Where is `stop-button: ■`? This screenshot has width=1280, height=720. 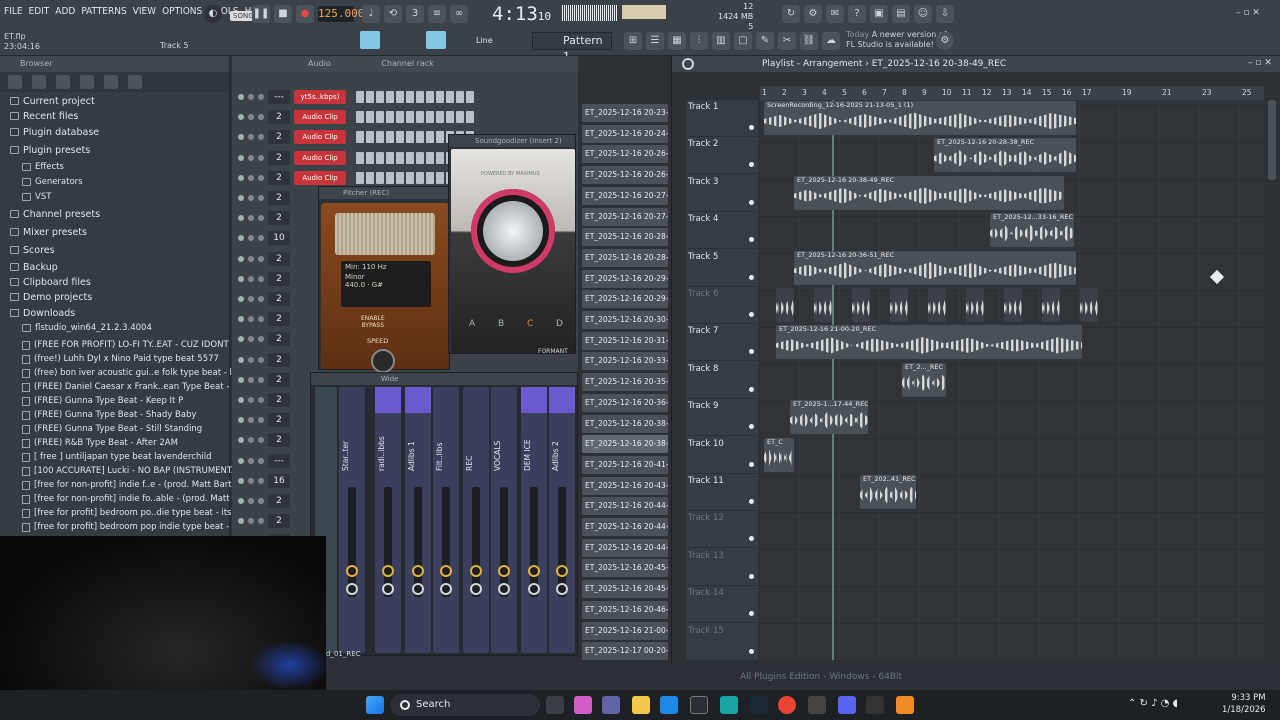 stop-button: ■ is located at coordinates (283, 14).